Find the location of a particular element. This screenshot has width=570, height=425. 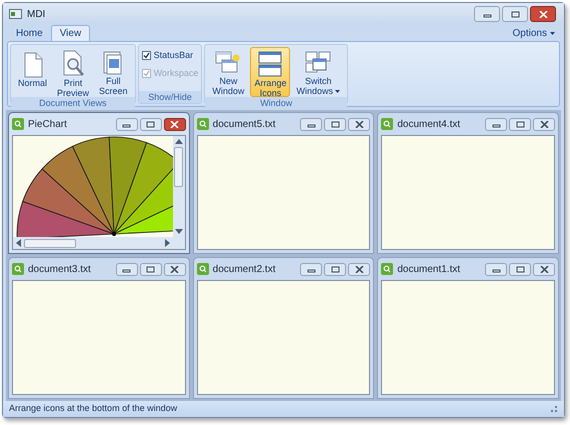

ribbon-button: Normal is located at coordinates (33, 72).